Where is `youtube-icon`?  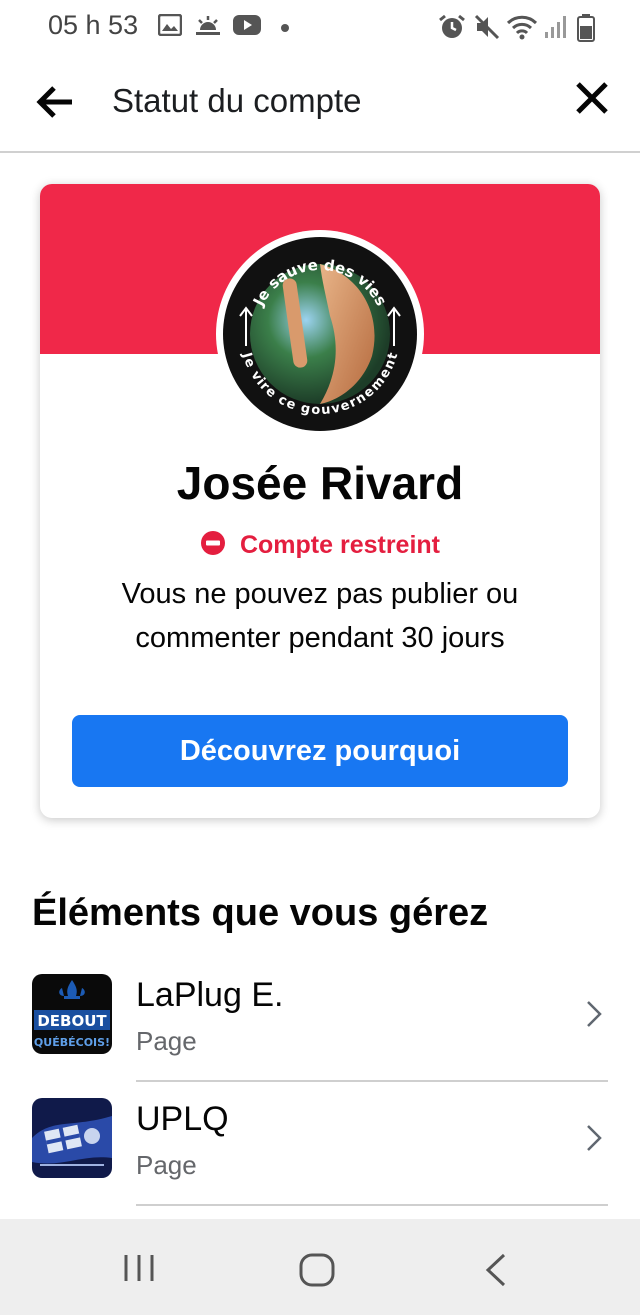 youtube-icon is located at coordinates (247, 27).